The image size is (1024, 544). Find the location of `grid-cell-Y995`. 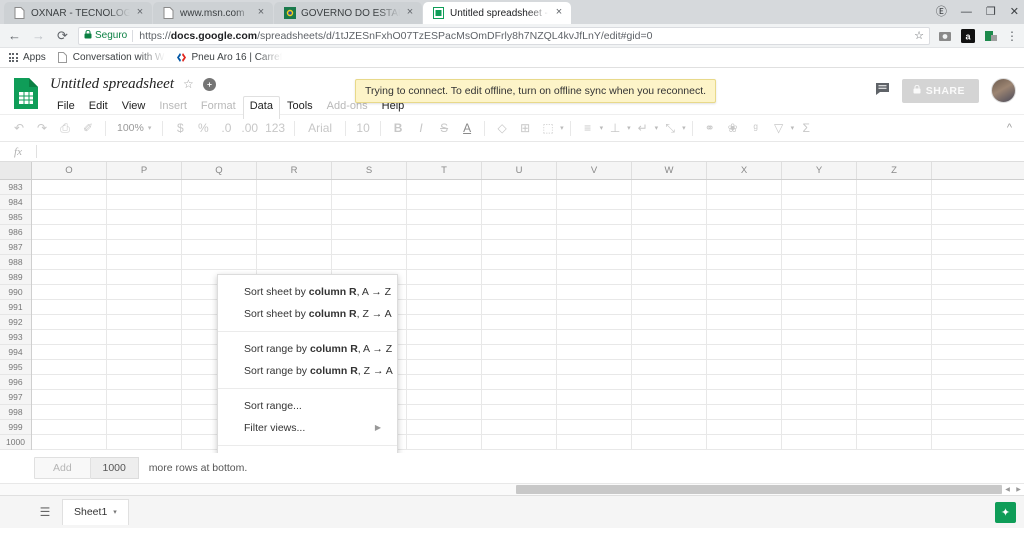

grid-cell-Y995 is located at coordinates (819, 367).